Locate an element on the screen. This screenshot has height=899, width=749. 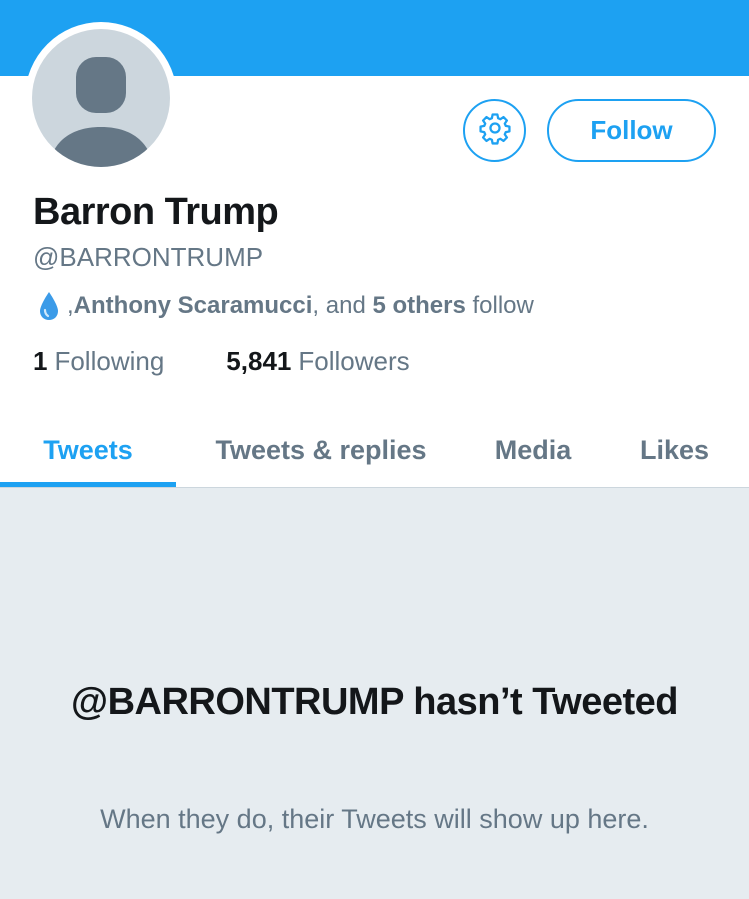
follow-button: Follow is located at coordinates (631, 130).